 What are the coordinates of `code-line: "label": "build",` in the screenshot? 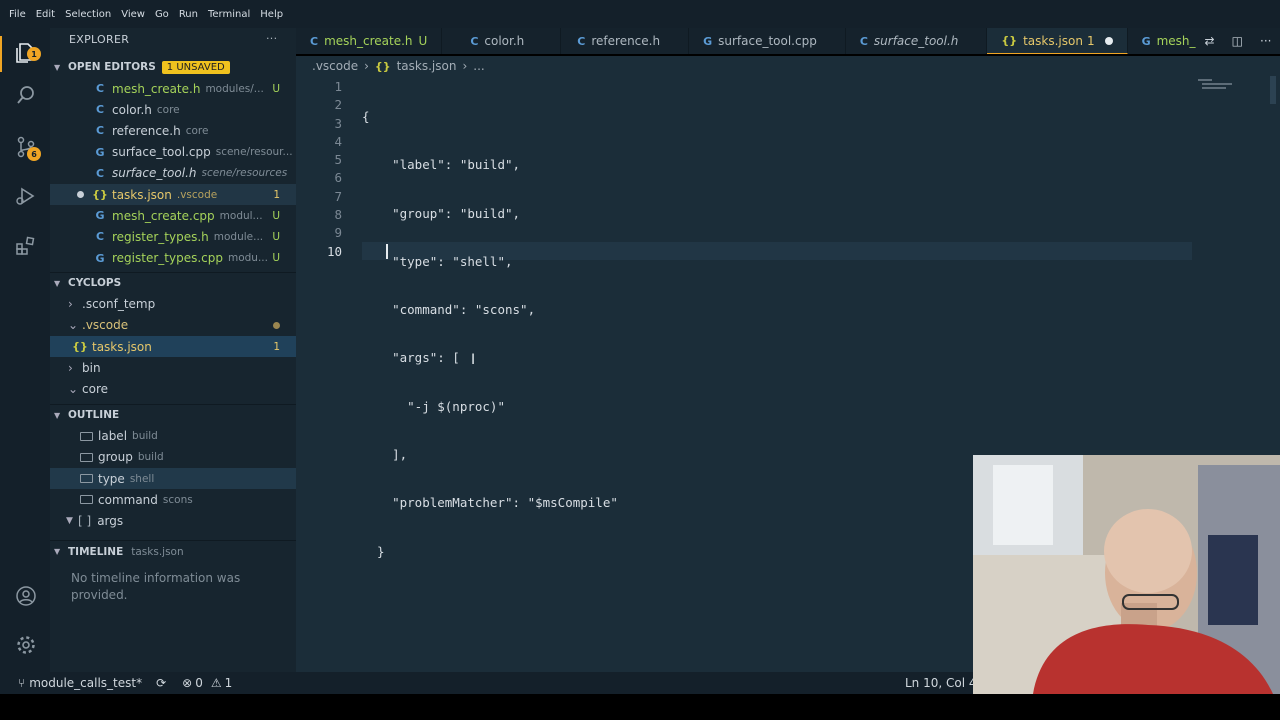 It's located at (490, 165).